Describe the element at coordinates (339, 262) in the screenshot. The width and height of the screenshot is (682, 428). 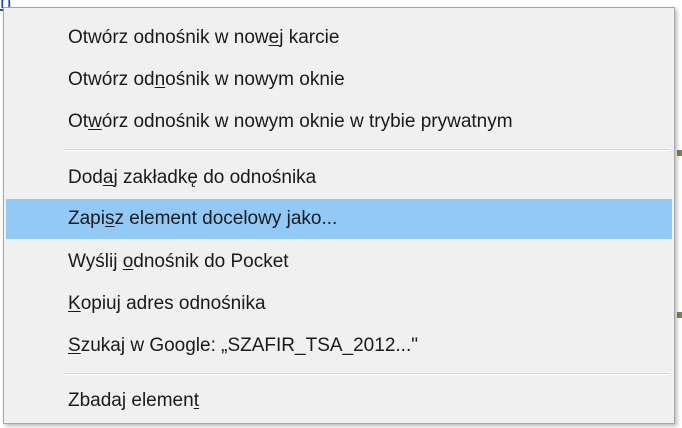
I see `menu-item-send-to-pocket: Wyślij odnośnik do Pocket` at that location.